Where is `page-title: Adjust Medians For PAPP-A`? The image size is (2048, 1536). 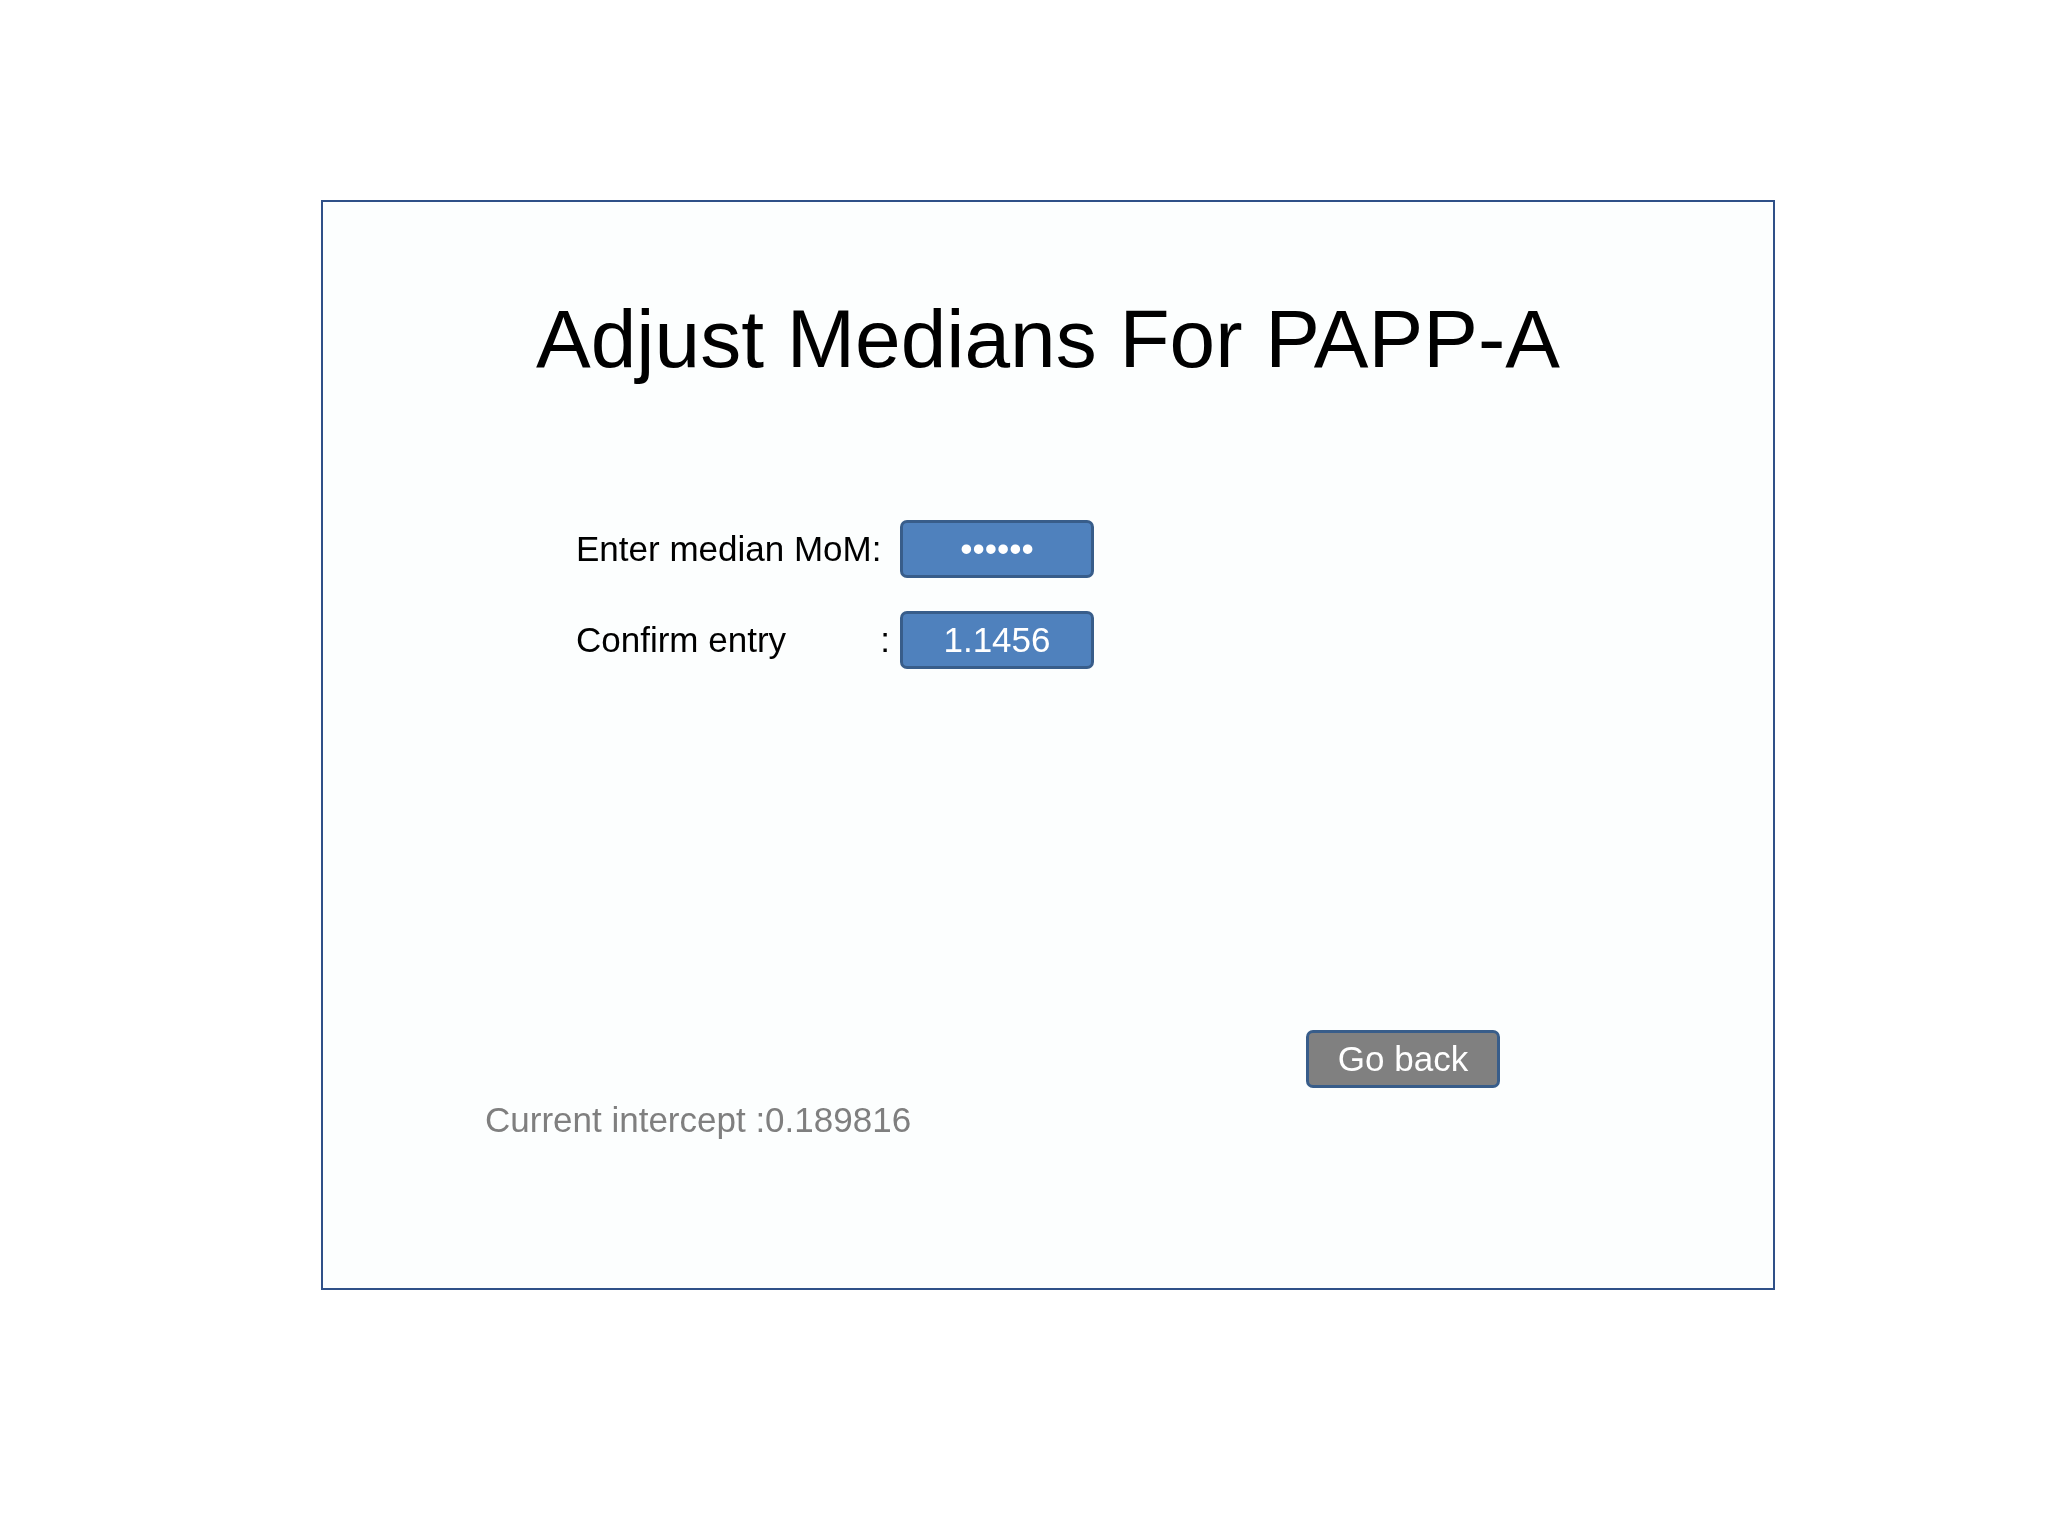
page-title: Adjust Medians For PAPP-A is located at coordinates (1048, 339).